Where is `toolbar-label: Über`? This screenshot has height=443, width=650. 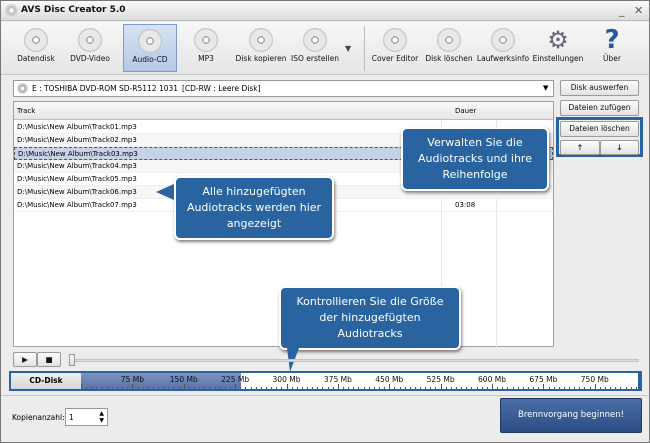 toolbar-label: Über is located at coordinates (612, 58).